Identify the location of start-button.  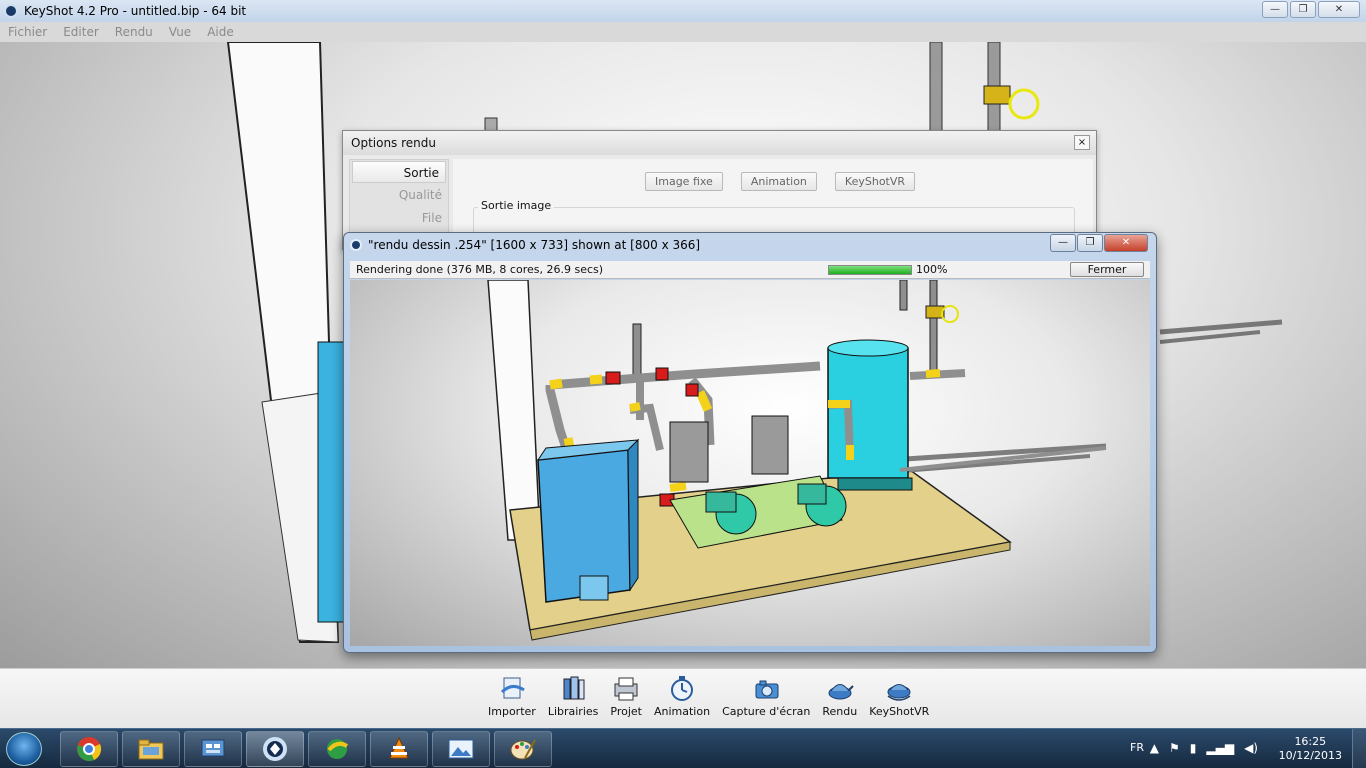
(24, 749).